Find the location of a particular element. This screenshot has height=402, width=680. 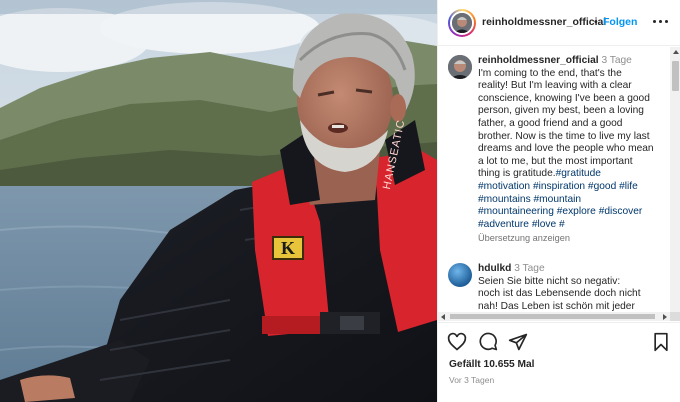

comment-avatar is located at coordinates (460, 275).